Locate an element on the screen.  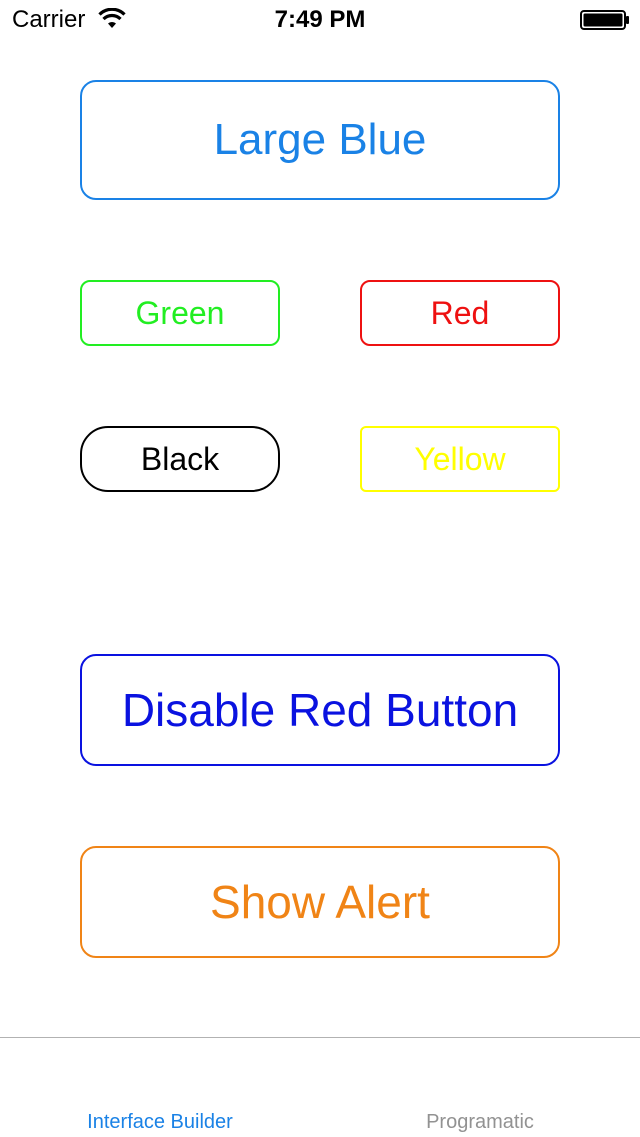
red-button: Red is located at coordinates (460, 313).